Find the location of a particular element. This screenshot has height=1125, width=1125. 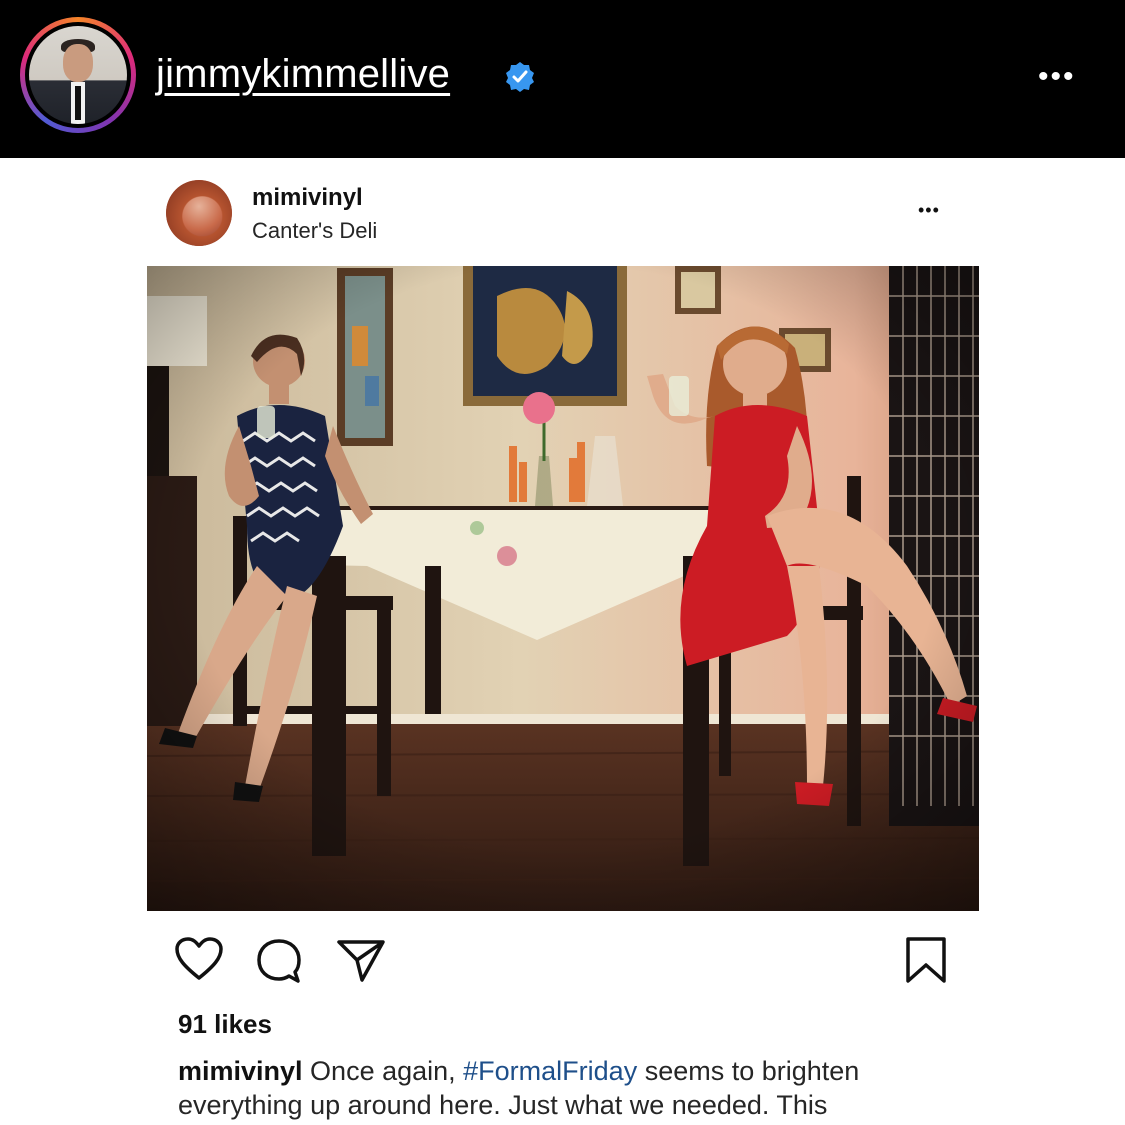

post-author-avatar is located at coordinates (199, 213).